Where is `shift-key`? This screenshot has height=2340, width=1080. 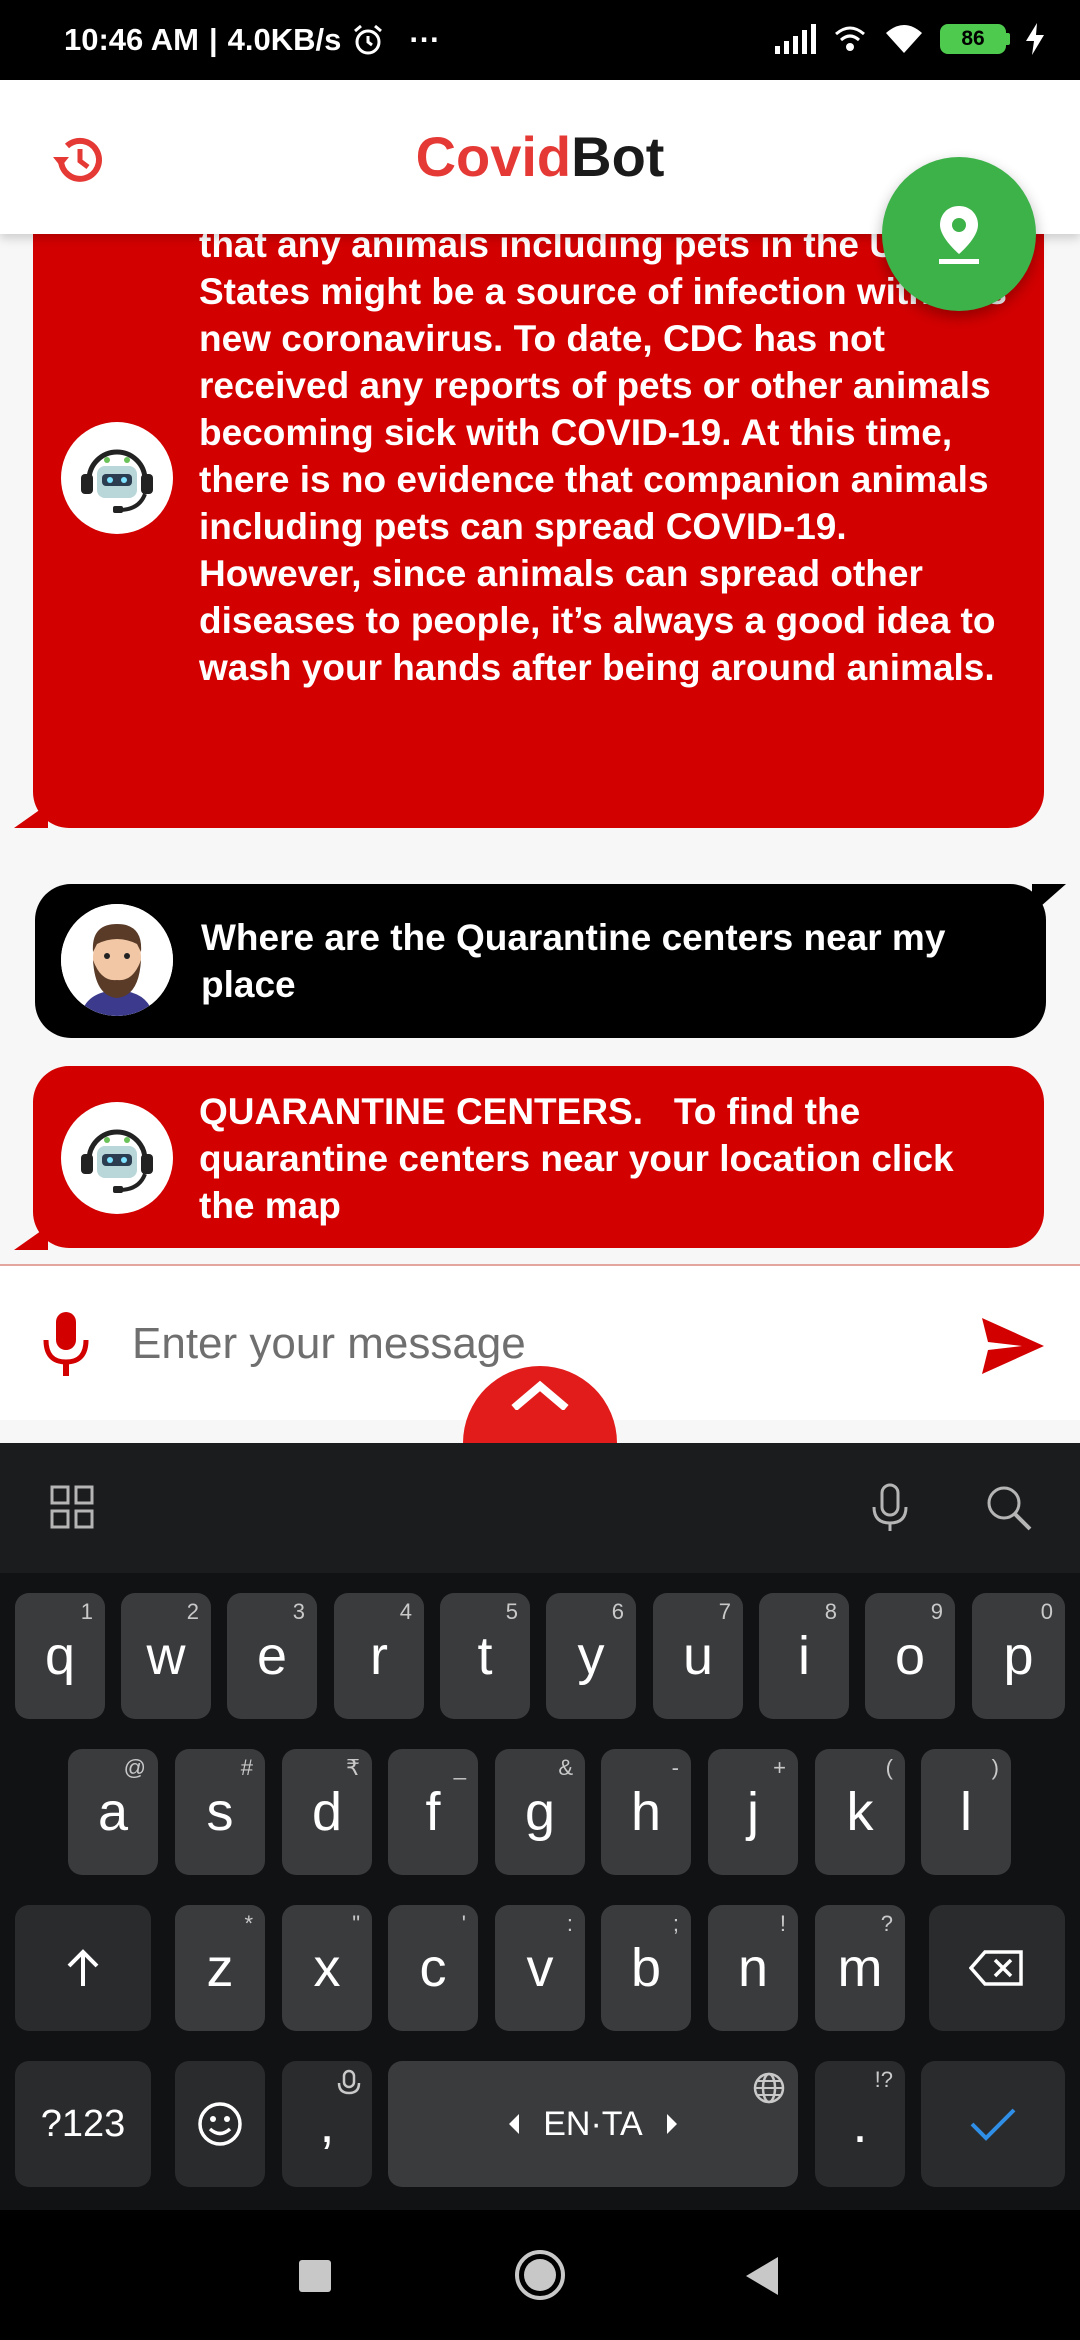
shift-key is located at coordinates (83, 1968).